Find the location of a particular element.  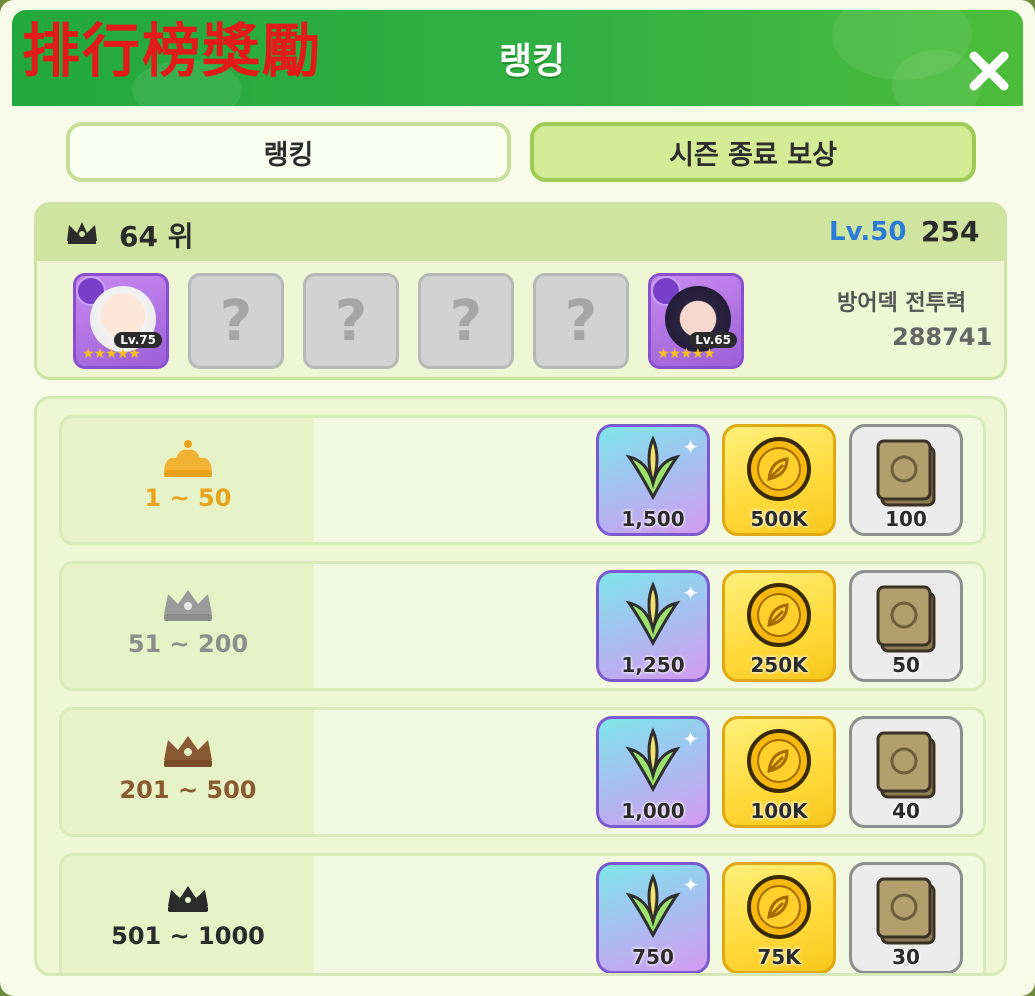

close-button is located at coordinates (989, 71).